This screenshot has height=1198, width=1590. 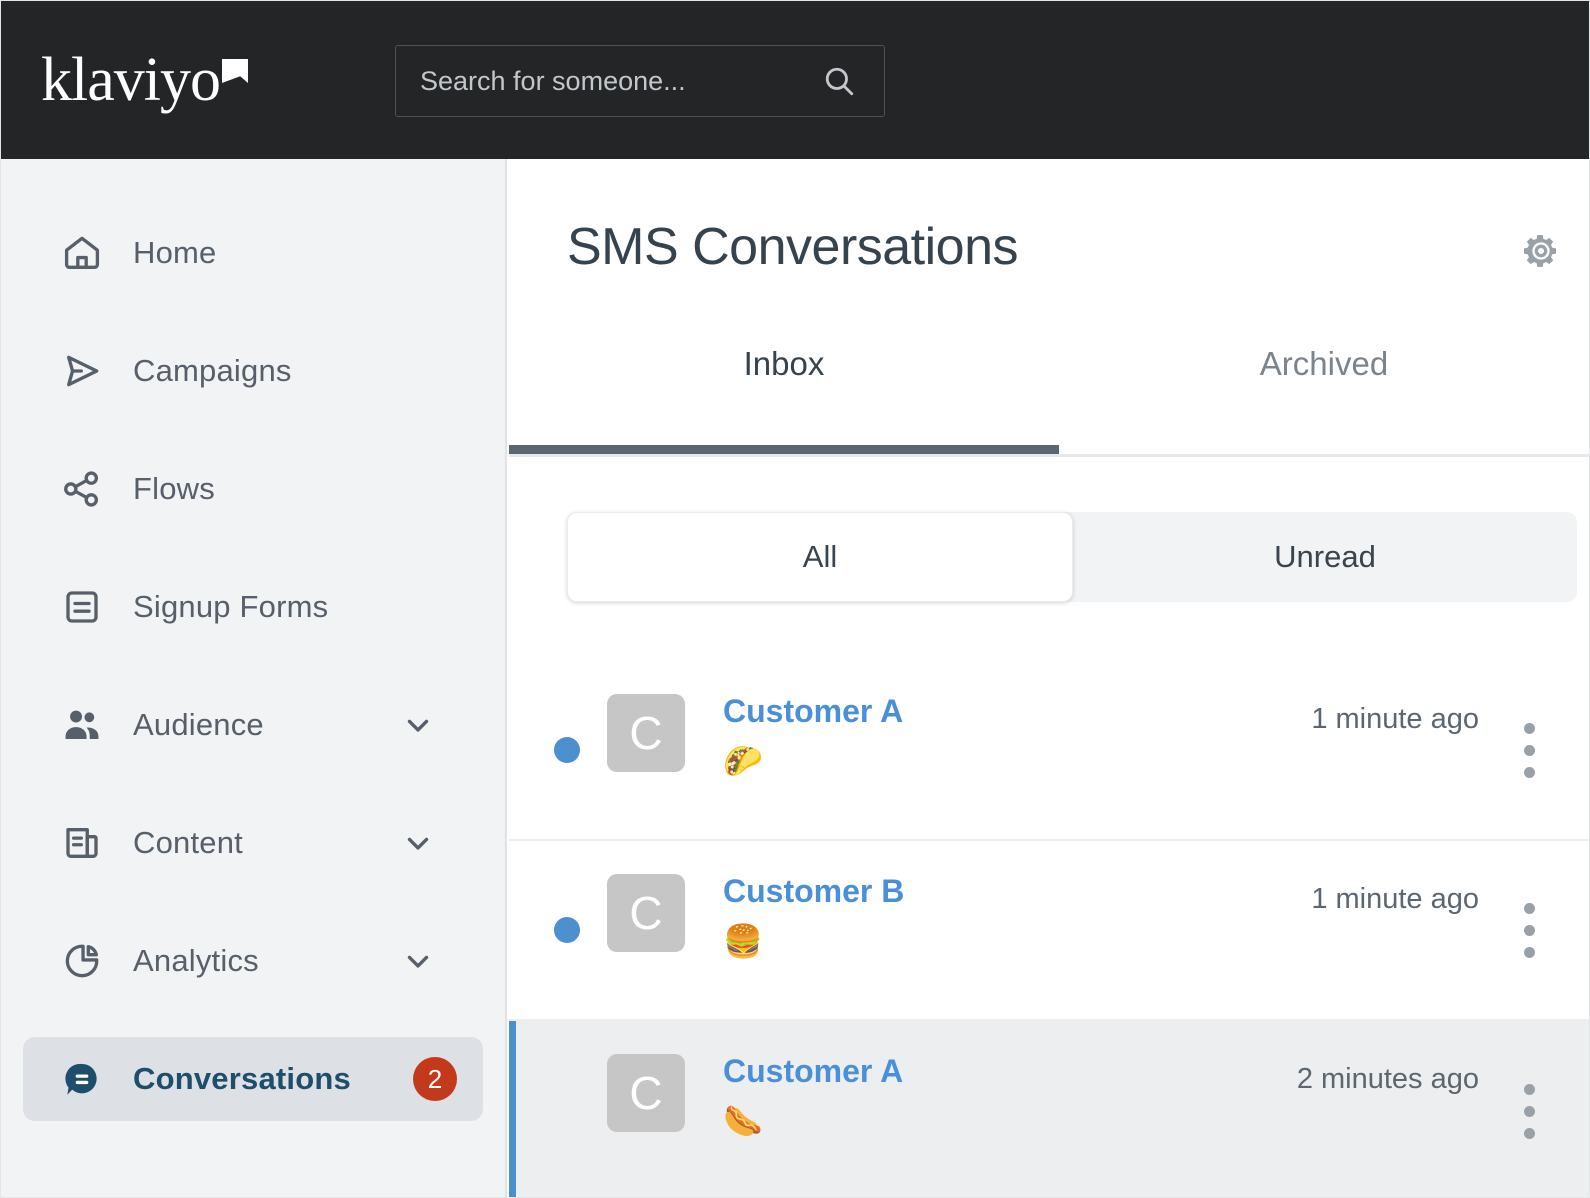 What do you see at coordinates (1324, 364) in the screenshot?
I see `tab-archived: Archived` at bounding box center [1324, 364].